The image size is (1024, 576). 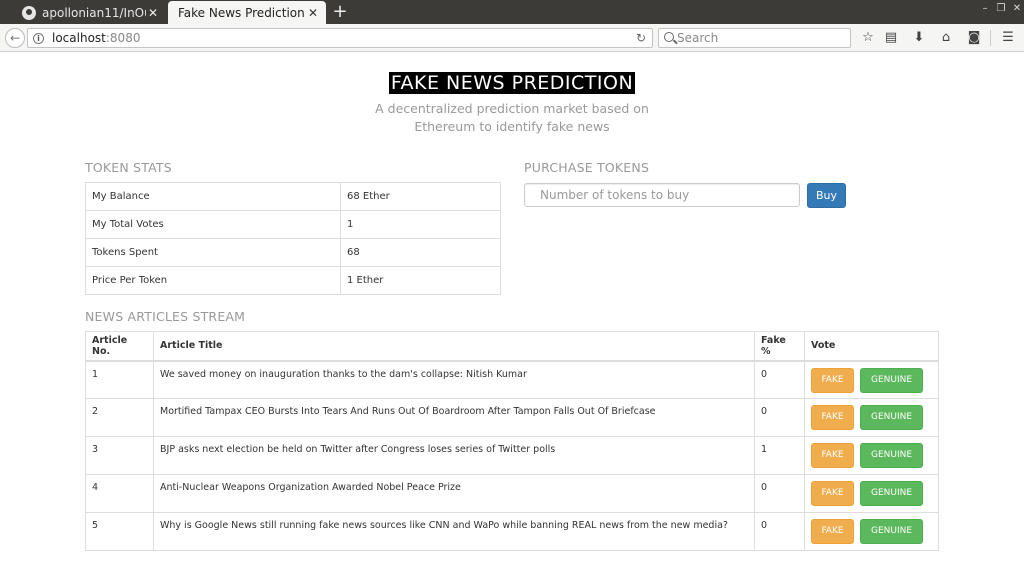 I want to click on article-number: 3, so click(x=119, y=455).